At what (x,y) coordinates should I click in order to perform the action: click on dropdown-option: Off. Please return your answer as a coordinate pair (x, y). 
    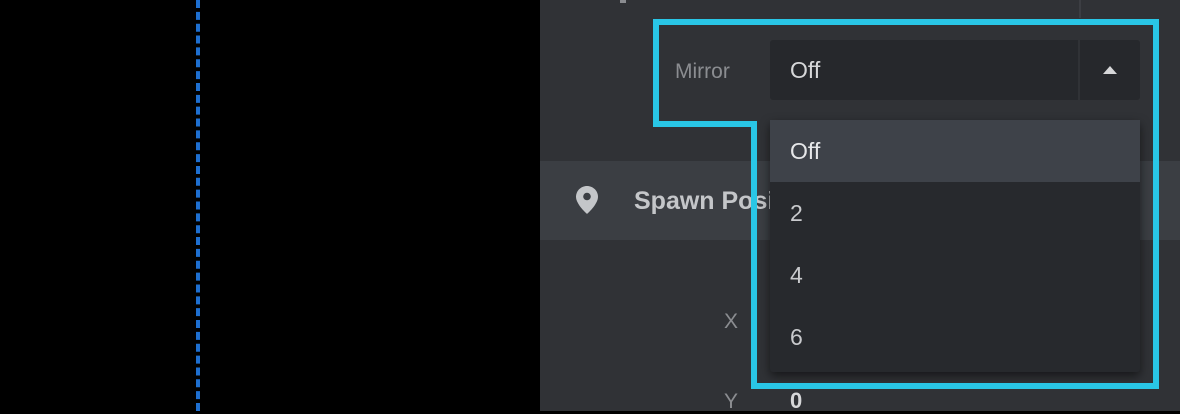
    Looking at the image, I should click on (955, 151).